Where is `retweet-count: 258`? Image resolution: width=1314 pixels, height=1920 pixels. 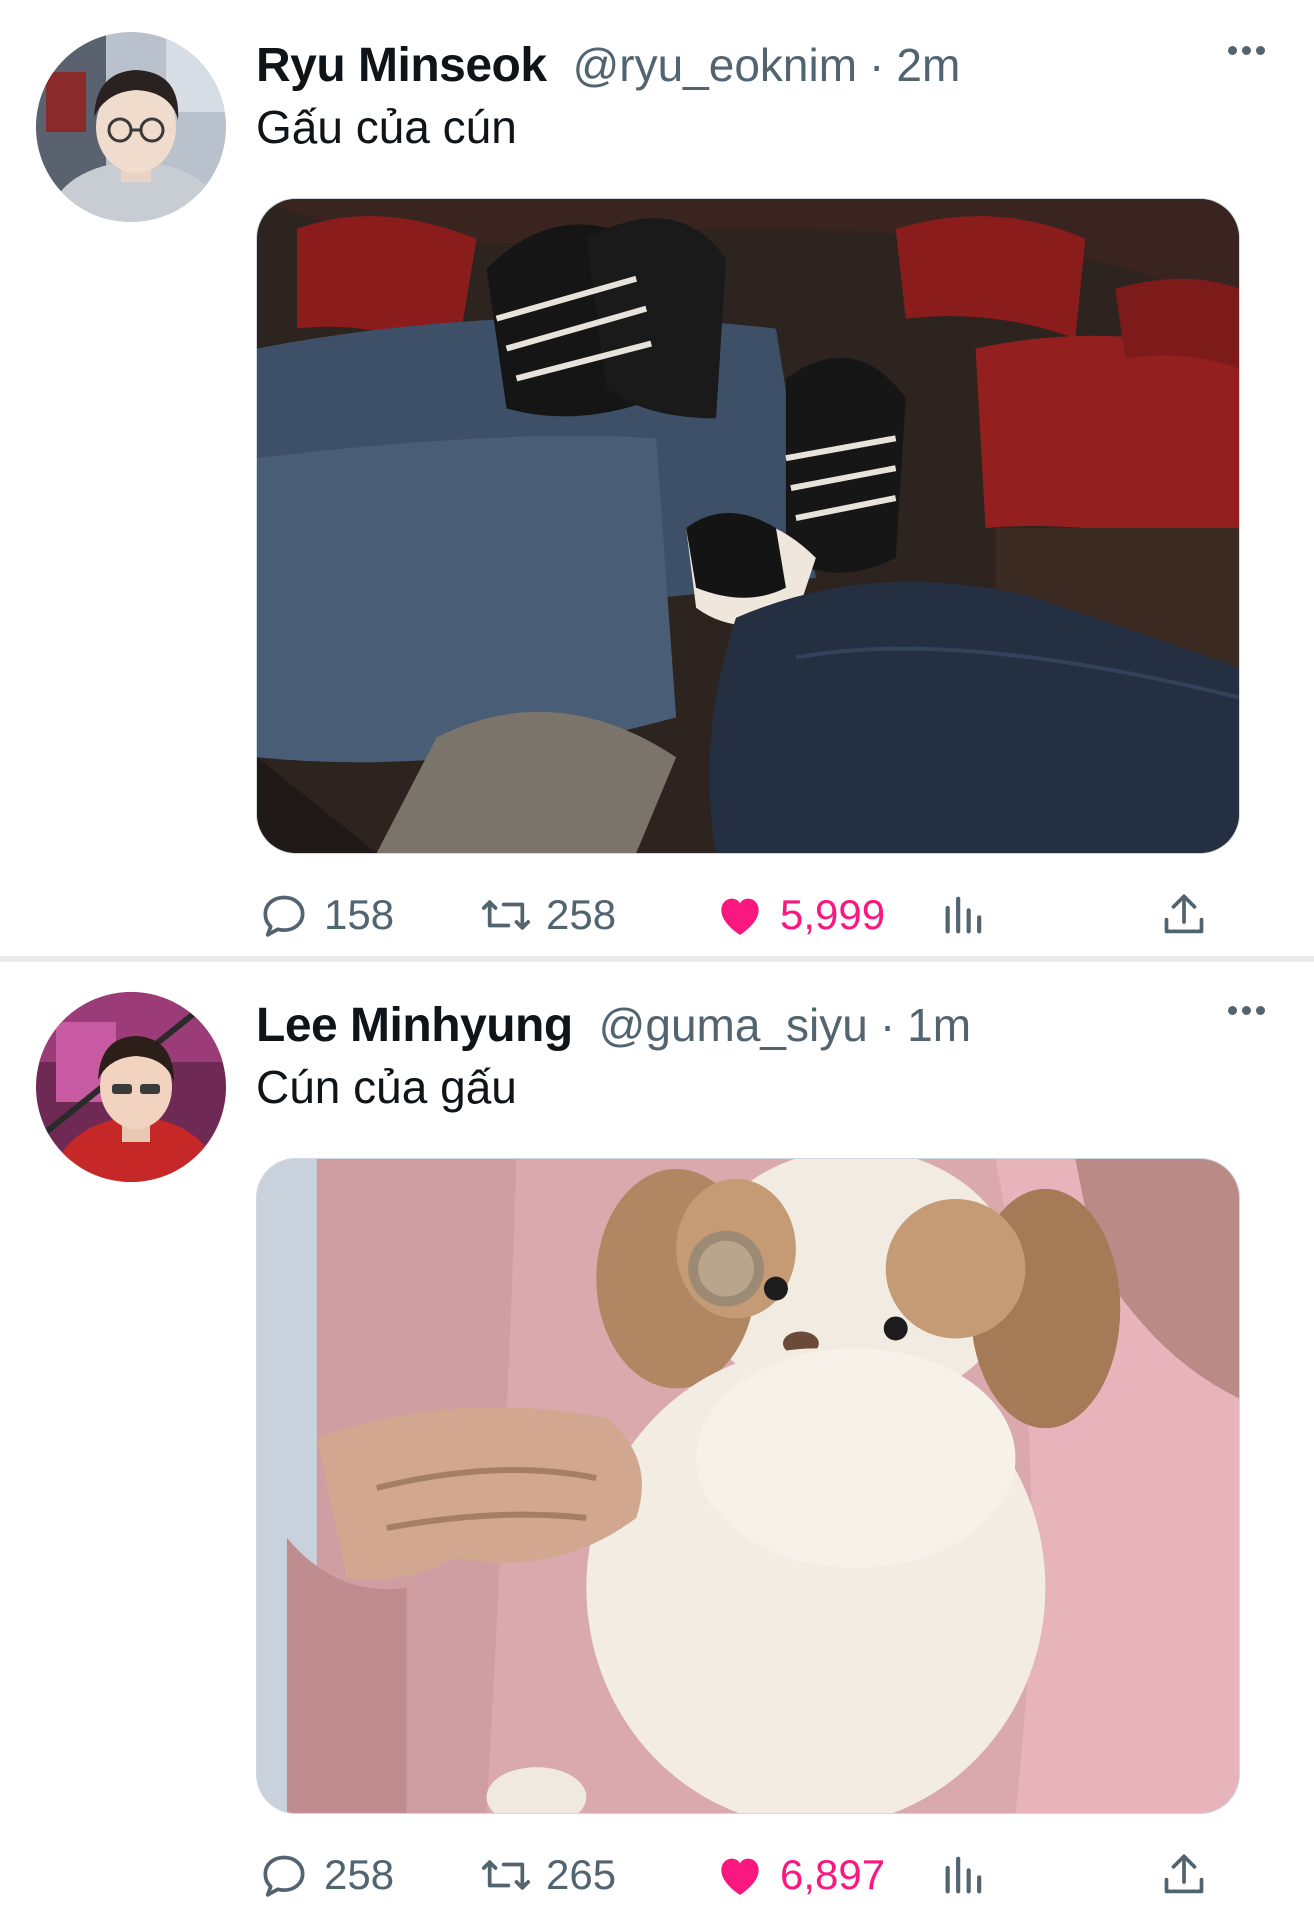 retweet-count: 258 is located at coordinates (581, 914).